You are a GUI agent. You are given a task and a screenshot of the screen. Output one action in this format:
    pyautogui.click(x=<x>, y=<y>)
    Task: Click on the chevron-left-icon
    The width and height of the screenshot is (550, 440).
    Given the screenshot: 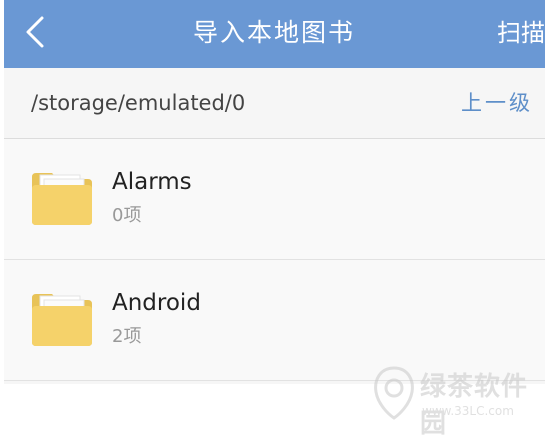 What is the action you would take?
    pyautogui.click(x=35, y=32)
    